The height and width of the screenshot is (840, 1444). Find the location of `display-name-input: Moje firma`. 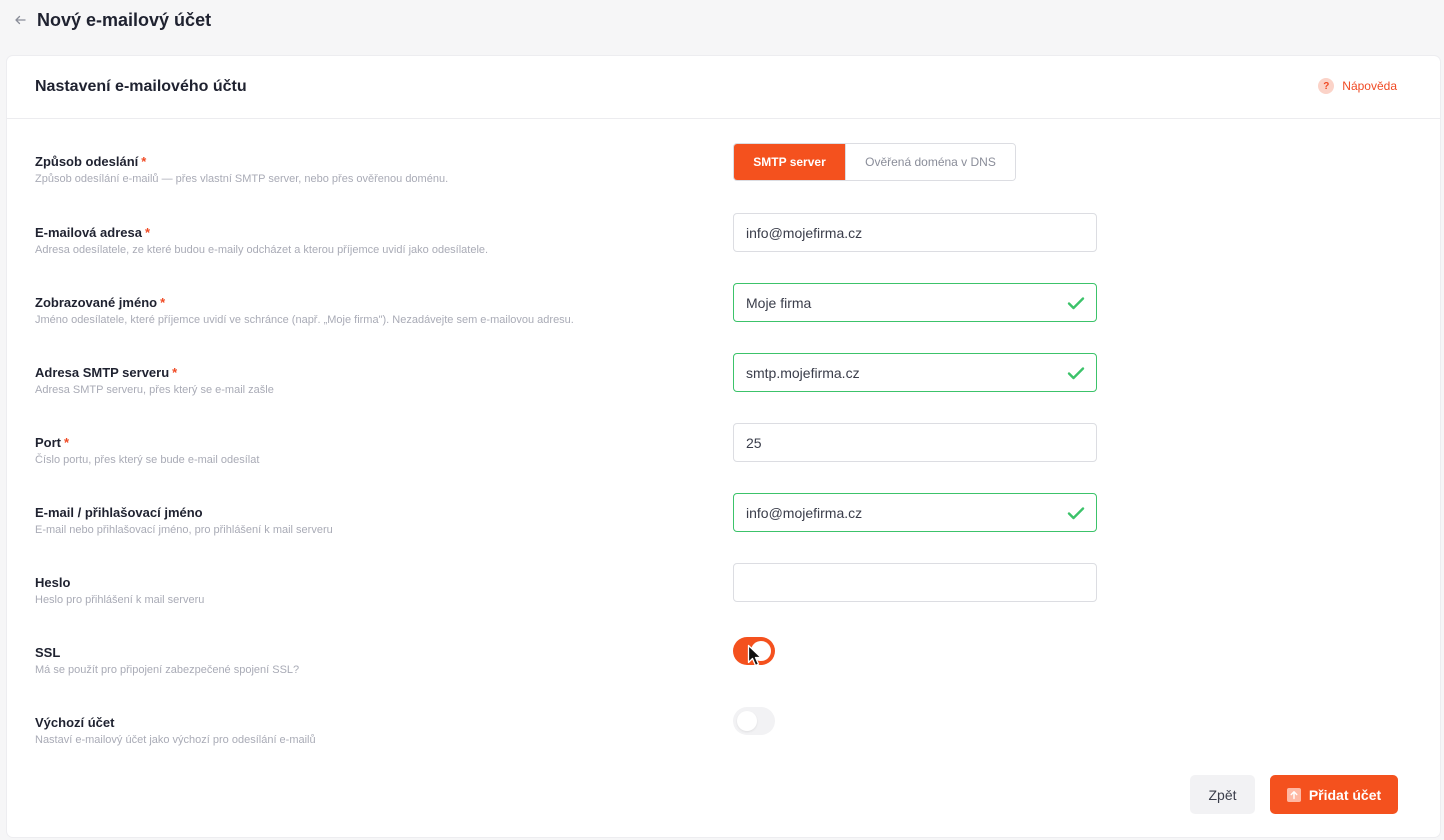

display-name-input: Moje firma is located at coordinates (915, 302).